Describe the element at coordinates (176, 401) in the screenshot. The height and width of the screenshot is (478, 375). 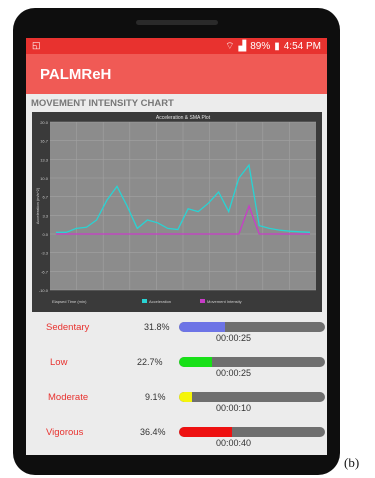
I see `intensity-row-moderate: Moderate 9.1% 00:00:10` at that location.